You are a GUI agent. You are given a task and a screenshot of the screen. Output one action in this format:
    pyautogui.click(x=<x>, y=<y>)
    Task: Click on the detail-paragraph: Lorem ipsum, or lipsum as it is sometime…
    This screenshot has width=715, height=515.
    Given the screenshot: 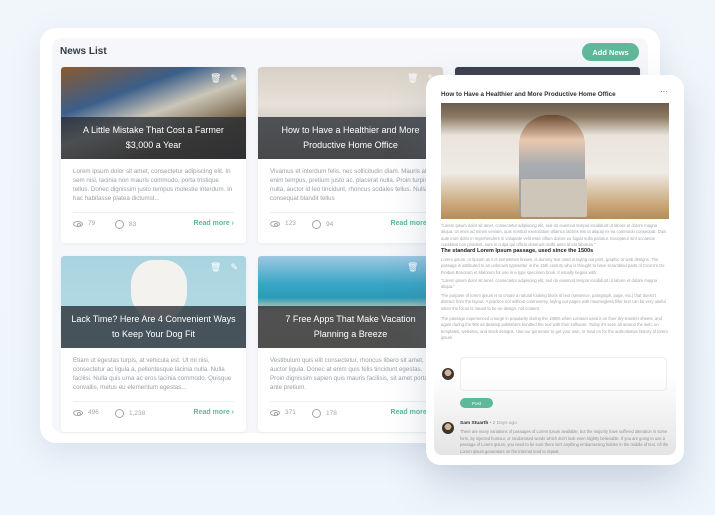 What is the action you would take?
    pyautogui.click(x=553, y=266)
    